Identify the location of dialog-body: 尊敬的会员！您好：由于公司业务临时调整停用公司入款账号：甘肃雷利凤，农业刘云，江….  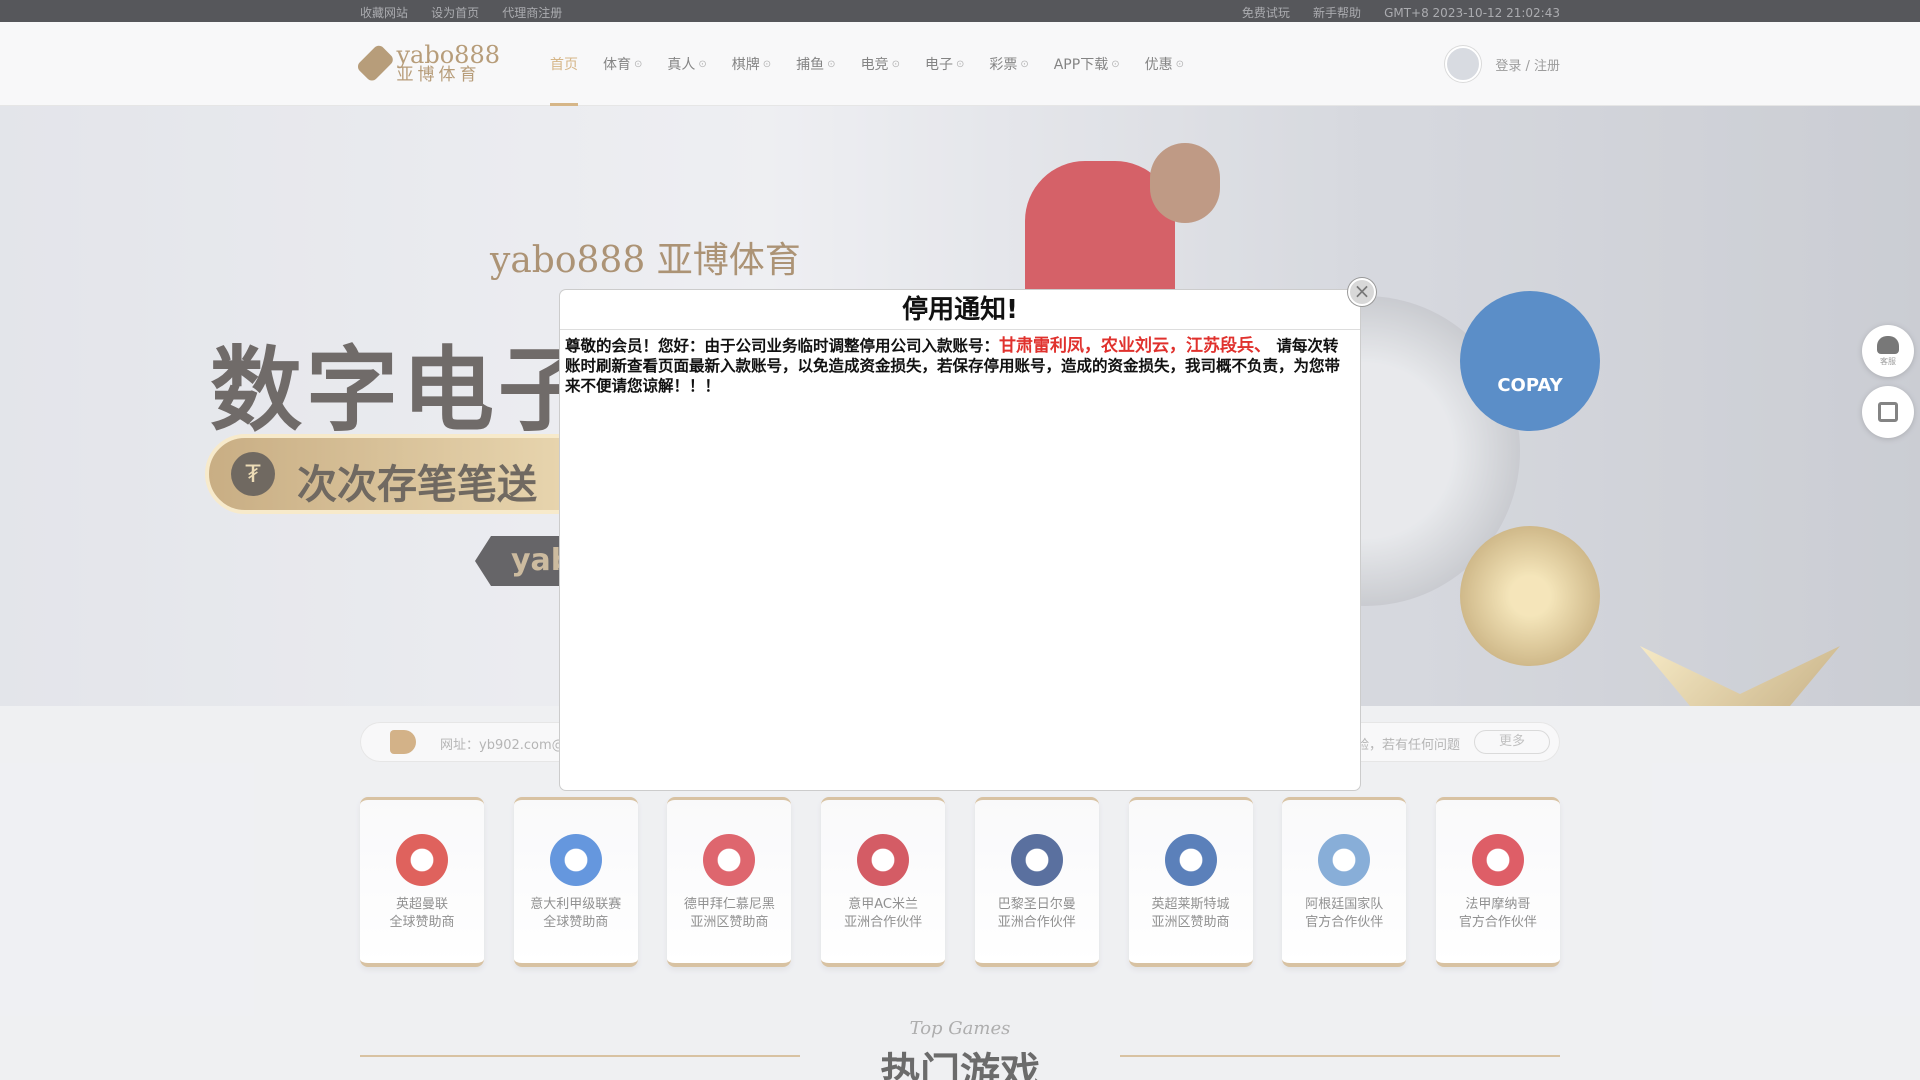
(960, 363).